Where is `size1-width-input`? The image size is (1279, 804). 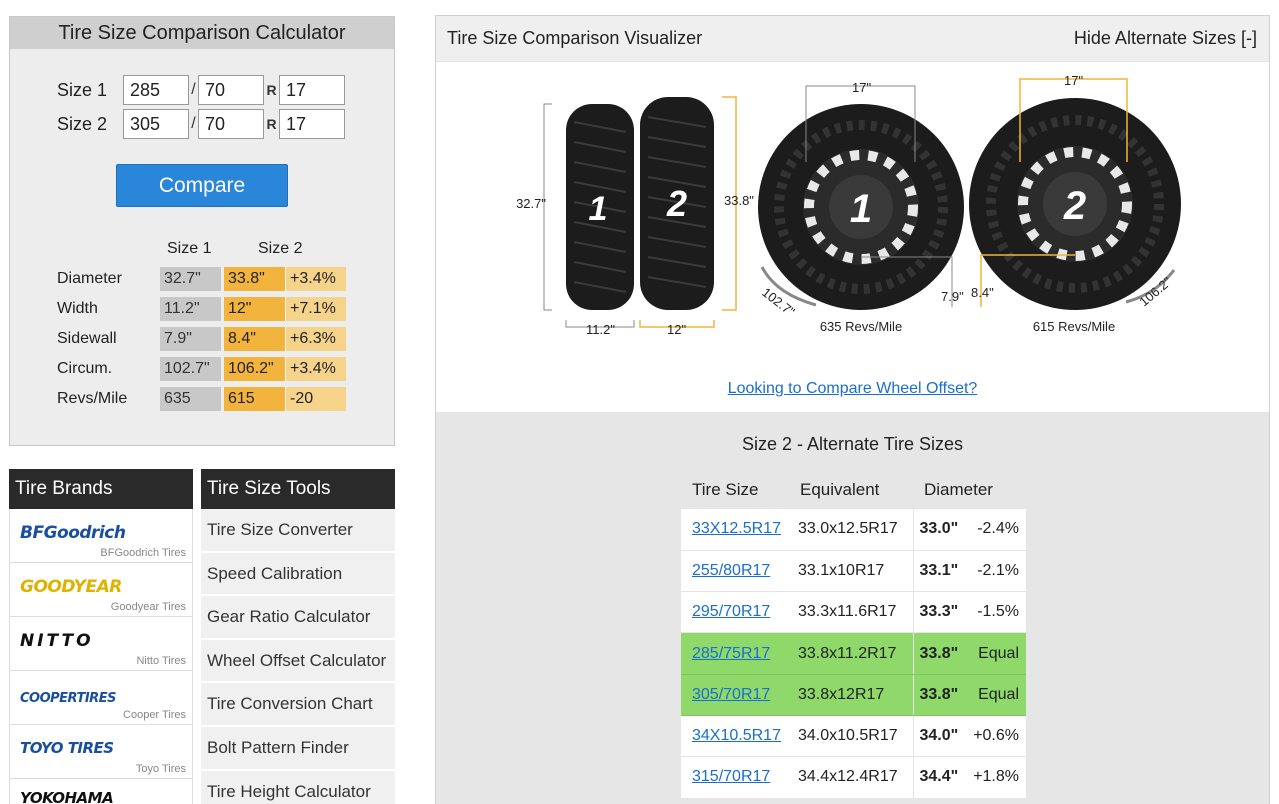 size1-width-input is located at coordinates (156, 90).